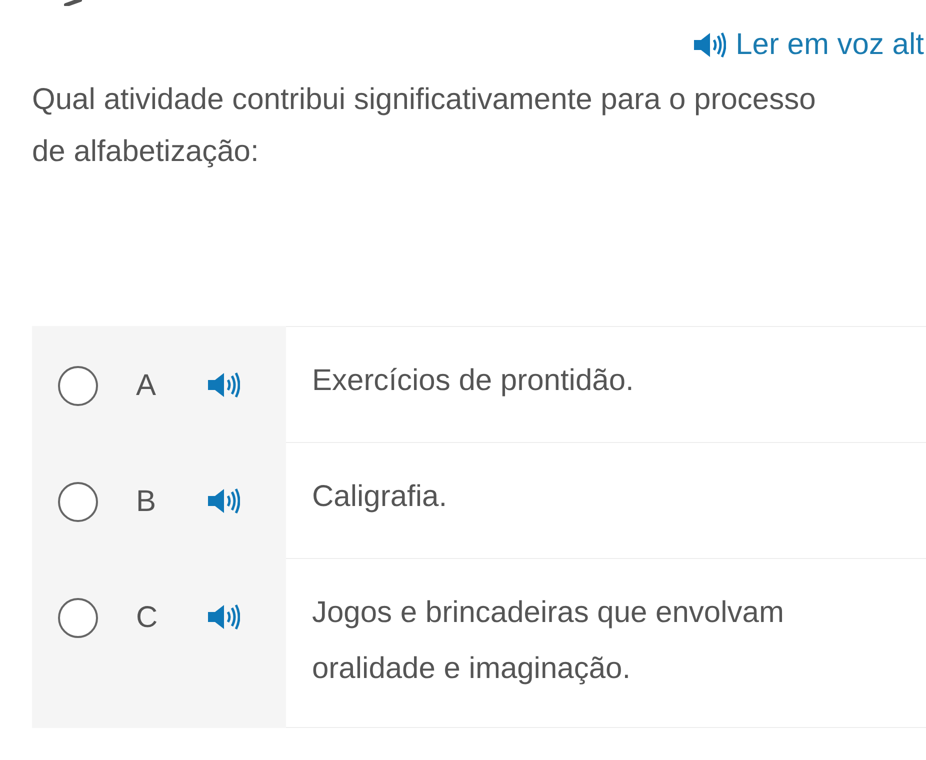 This screenshot has width=926, height=760. I want to click on option-text: Exercícios de prontidão., so click(473, 381).